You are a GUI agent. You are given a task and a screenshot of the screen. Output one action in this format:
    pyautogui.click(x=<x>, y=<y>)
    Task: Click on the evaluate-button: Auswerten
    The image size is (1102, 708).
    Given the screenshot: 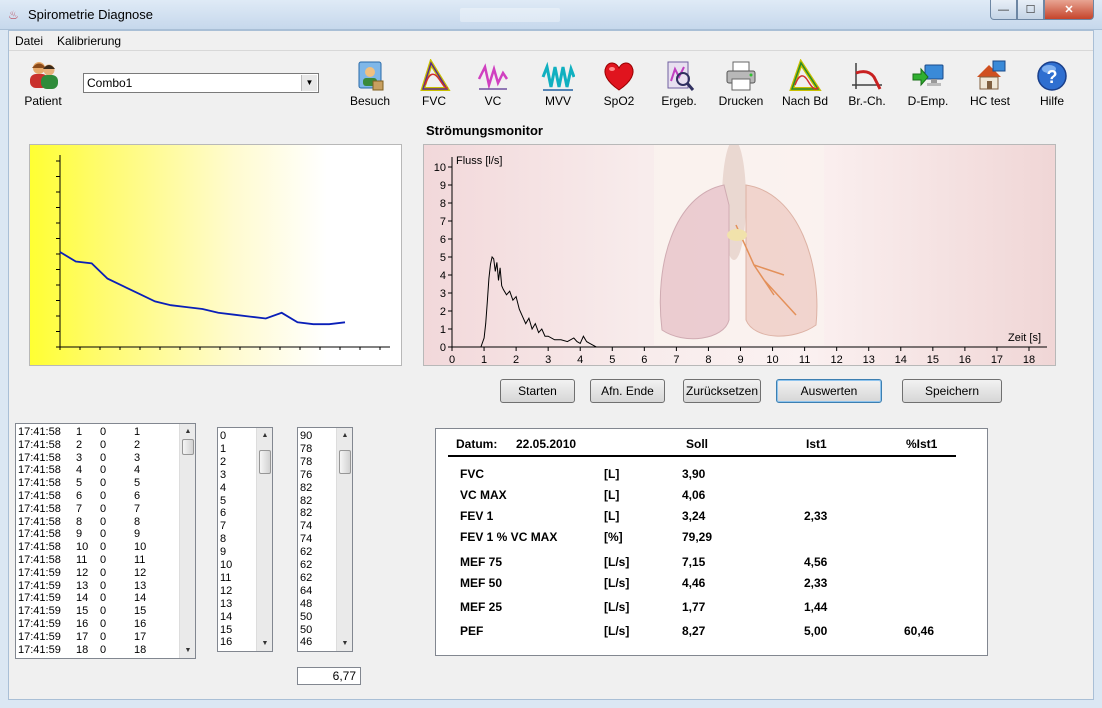 What is the action you would take?
    pyautogui.click(x=829, y=391)
    